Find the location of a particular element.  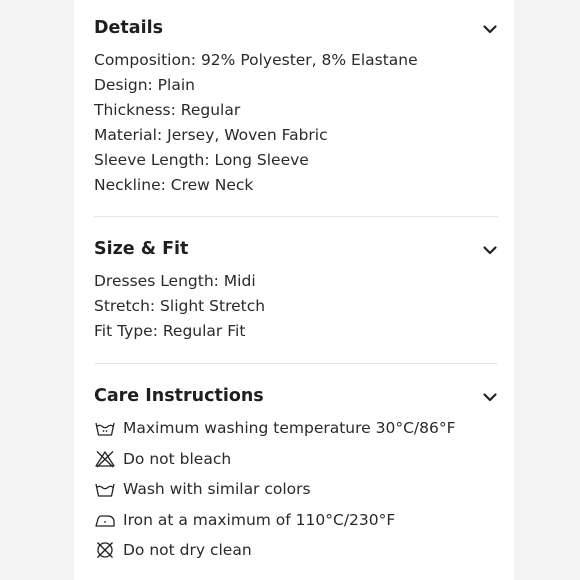

detail-material: Material: Jersey, Woven Fabric is located at coordinates (211, 135).